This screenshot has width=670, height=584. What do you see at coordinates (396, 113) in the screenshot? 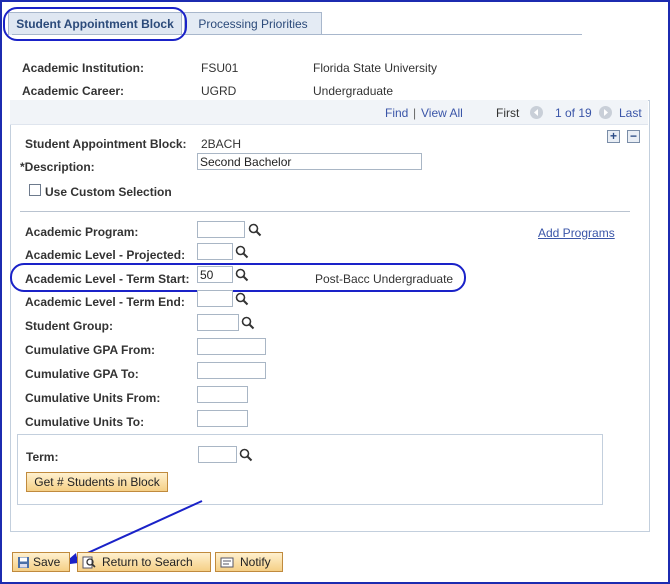
I see `find-link: Find` at bounding box center [396, 113].